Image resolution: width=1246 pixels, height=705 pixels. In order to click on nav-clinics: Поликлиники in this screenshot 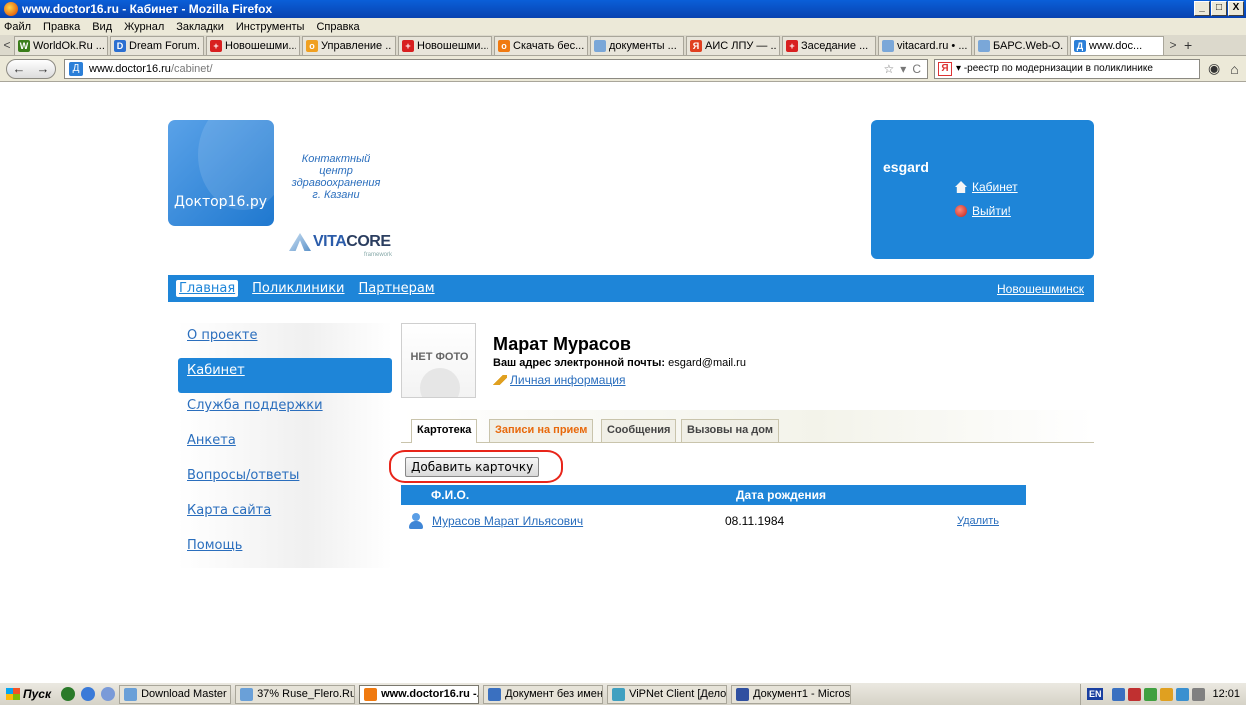, I will do `click(298, 288)`.